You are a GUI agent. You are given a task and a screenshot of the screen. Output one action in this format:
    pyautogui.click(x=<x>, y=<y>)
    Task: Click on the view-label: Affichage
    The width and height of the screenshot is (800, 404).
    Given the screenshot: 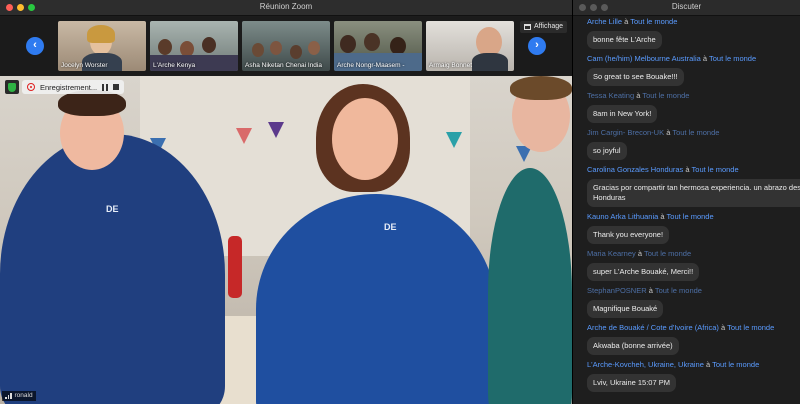 What is the action you would take?
    pyautogui.click(x=549, y=26)
    